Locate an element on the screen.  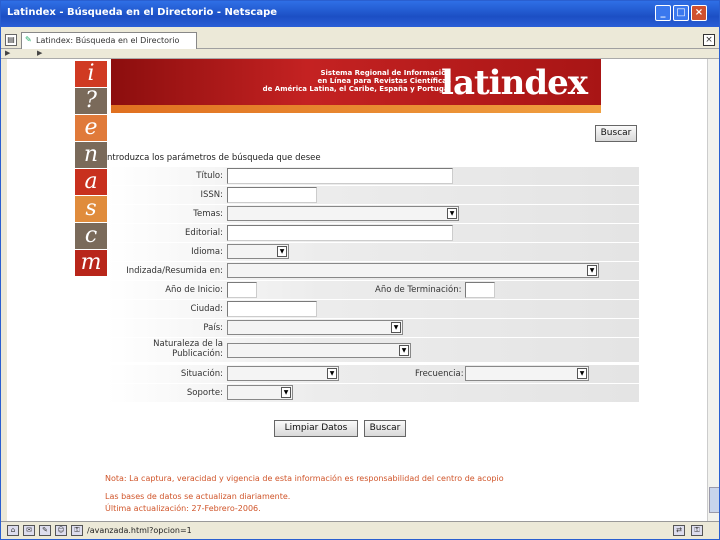
row-soporte: Soporte: ▼ is located at coordinates (373, 393).